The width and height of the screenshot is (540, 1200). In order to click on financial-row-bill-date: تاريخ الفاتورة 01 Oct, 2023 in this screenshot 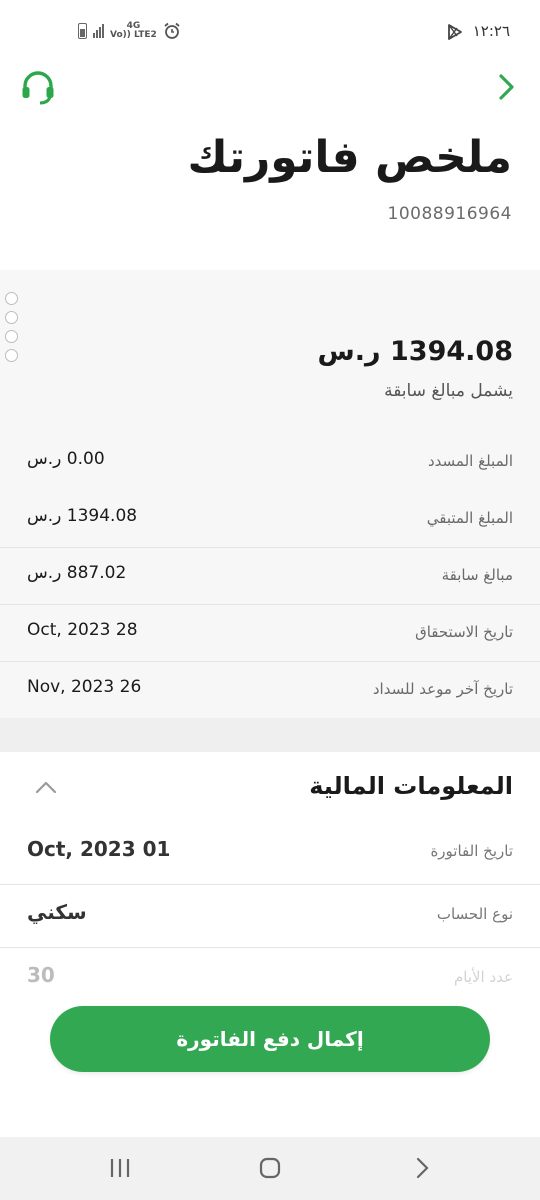, I will do `click(270, 853)`.